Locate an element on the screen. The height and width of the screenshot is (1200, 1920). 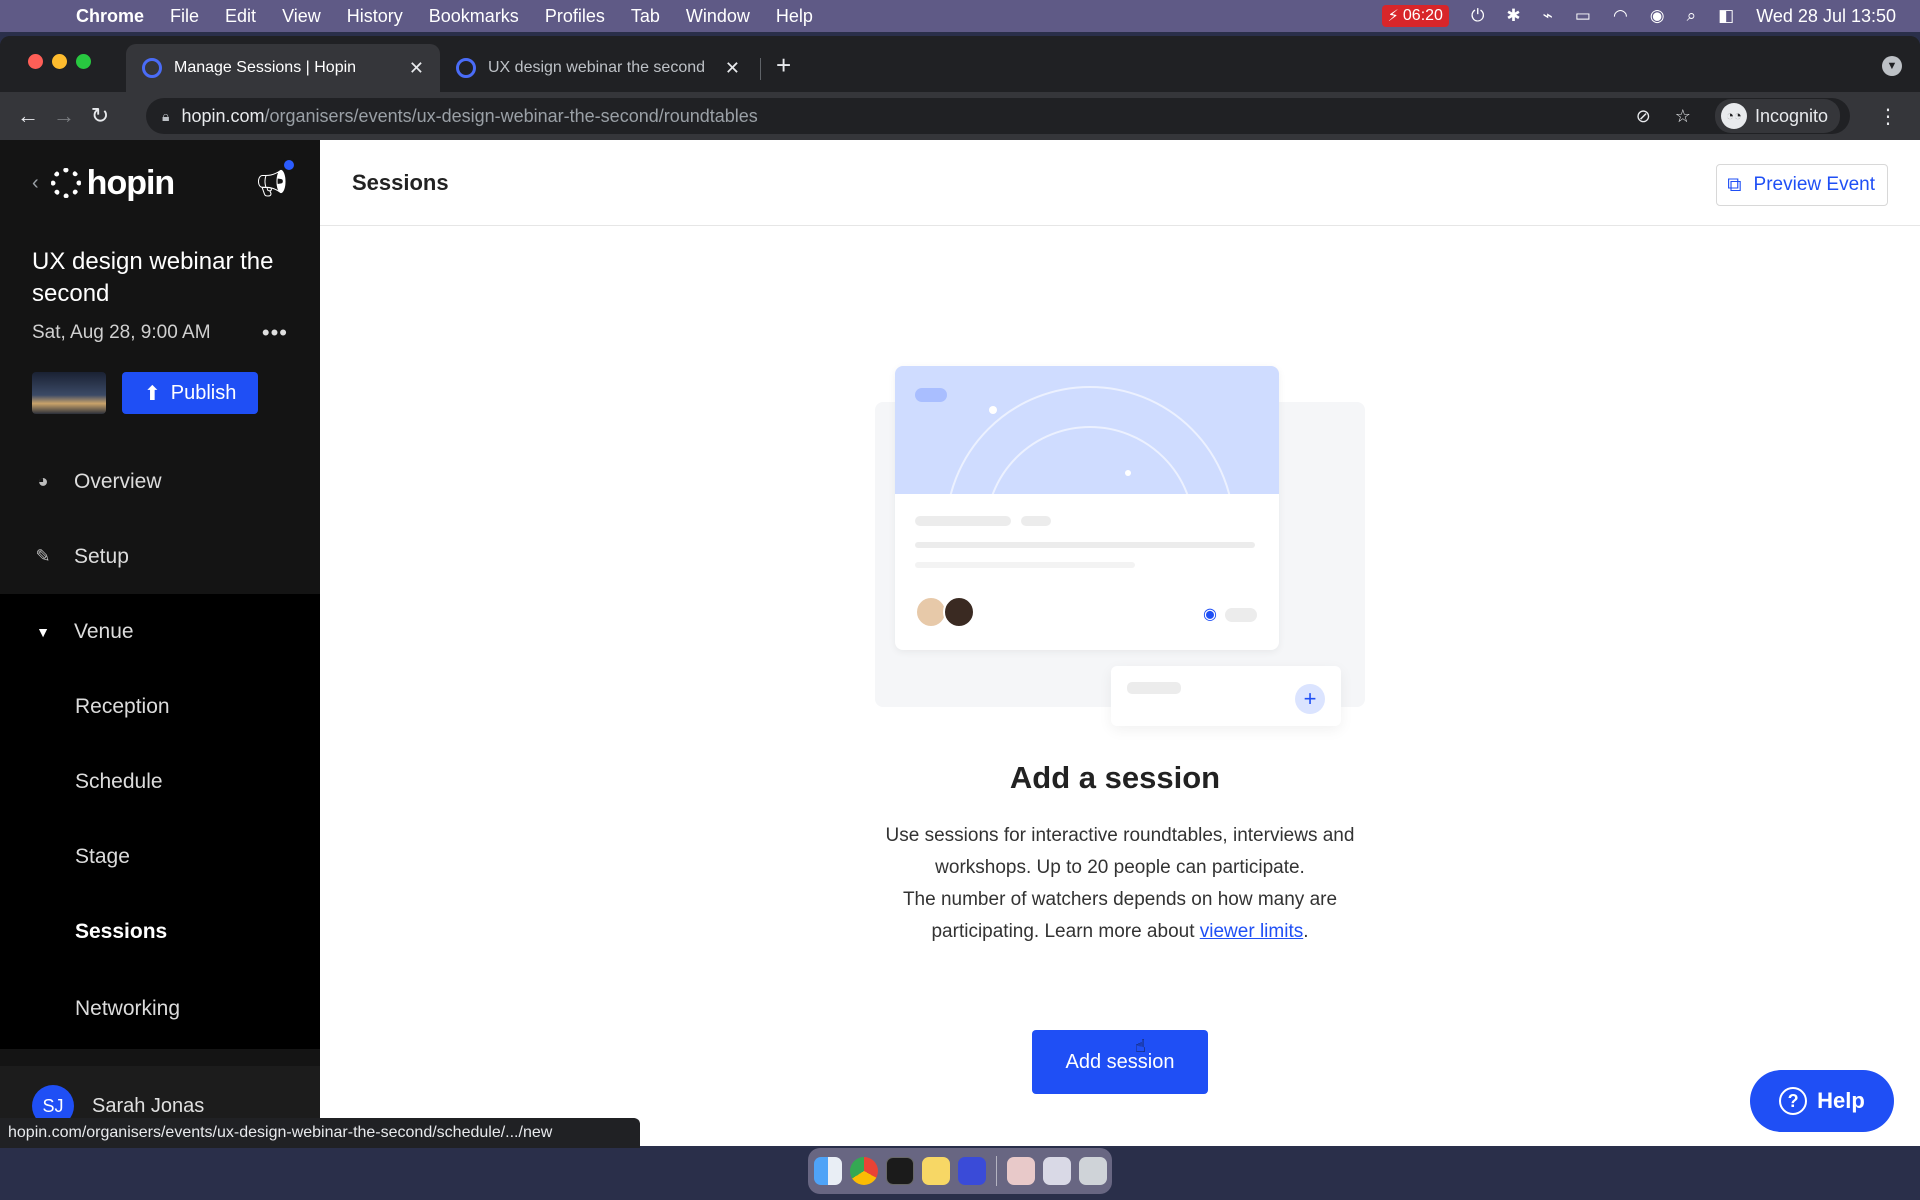
sidebar-header: ‹ hopin 📢︎ is located at coordinates (160, 183).